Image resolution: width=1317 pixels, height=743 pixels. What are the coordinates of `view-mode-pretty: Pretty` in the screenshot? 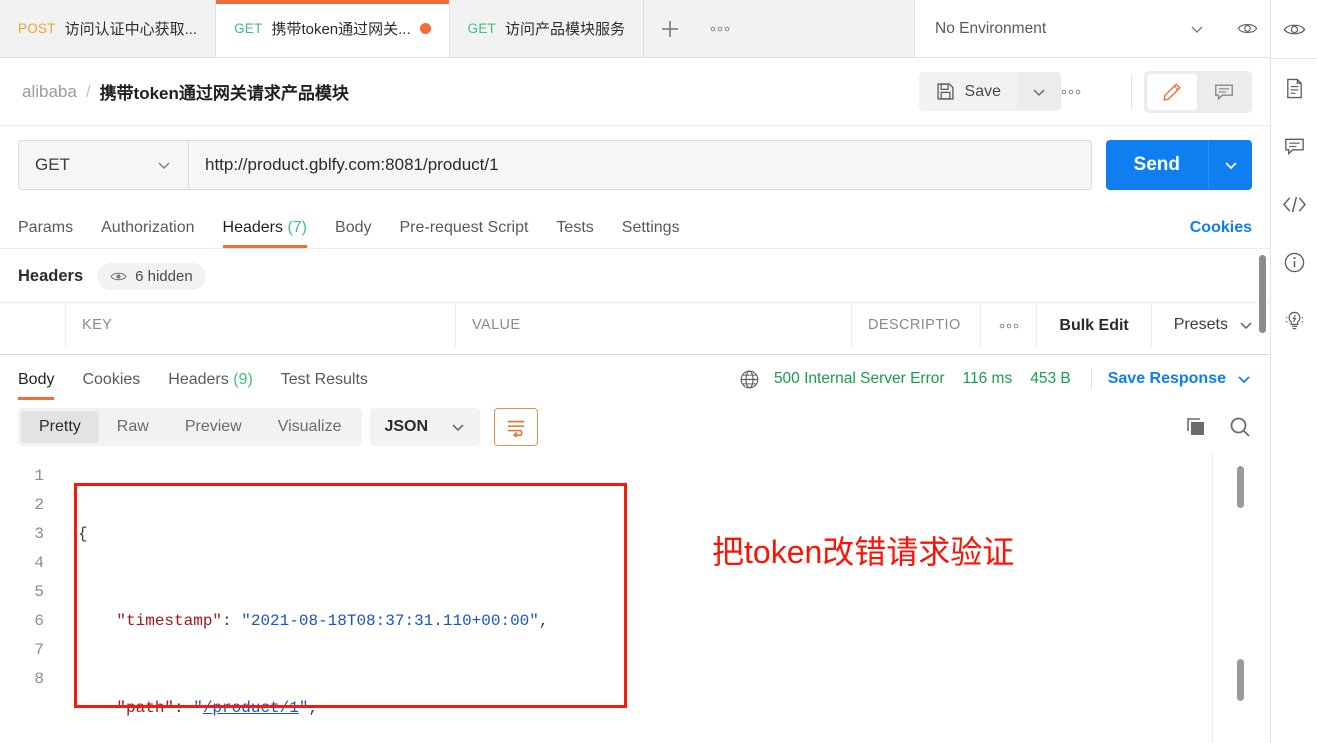 It's located at (60, 427).